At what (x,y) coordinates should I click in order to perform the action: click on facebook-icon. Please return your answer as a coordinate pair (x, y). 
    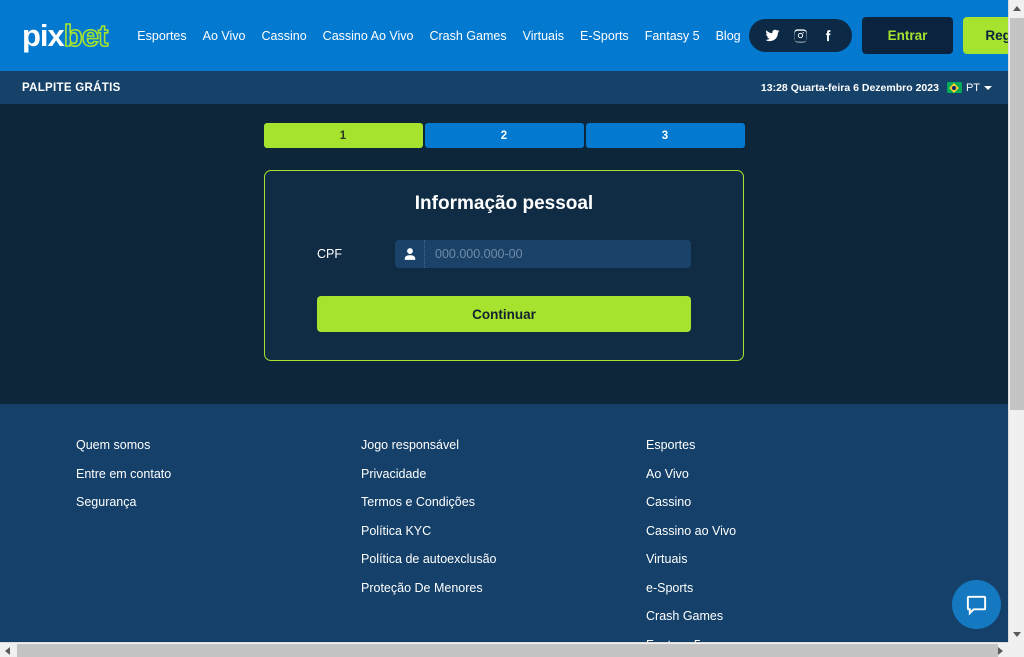
    Looking at the image, I should click on (828, 35).